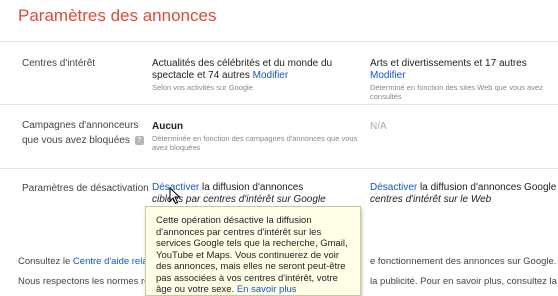  I want to click on learn-more-link: En savoir plus, so click(267, 289).